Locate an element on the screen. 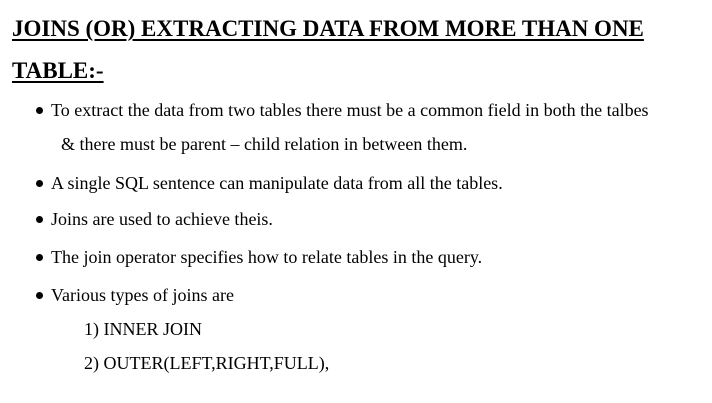 Image resolution: width=712 pixels, height=403 pixels. page-title-line-2: TABLE:- is located at coordinates (58, 70).